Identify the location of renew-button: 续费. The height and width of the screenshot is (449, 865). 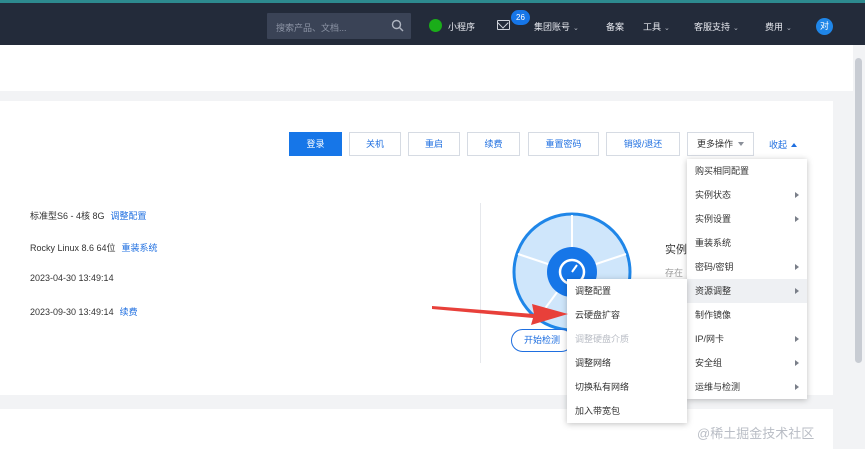
(493, 144).